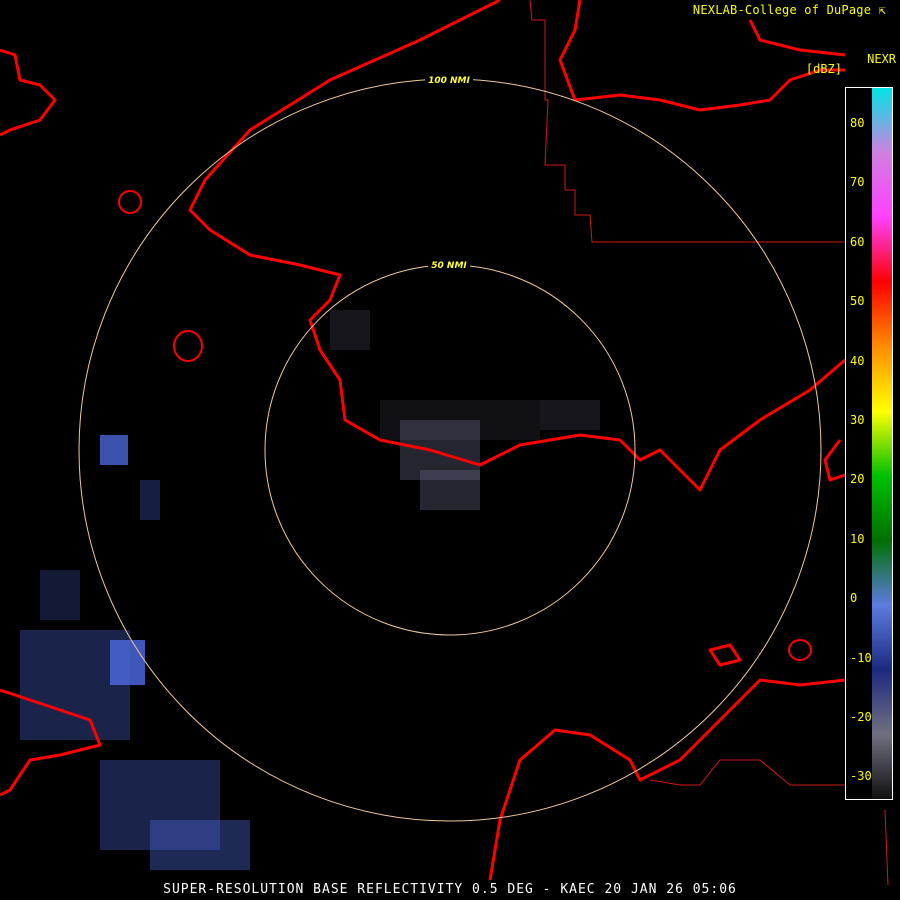 This screenshot has height=900, width=900. Describe the element at coordinates (869, 443) in the screenshot. I see `color-scale: 80 70 60 50 40 30 20 10 0 -10 -20 -30` at that location.